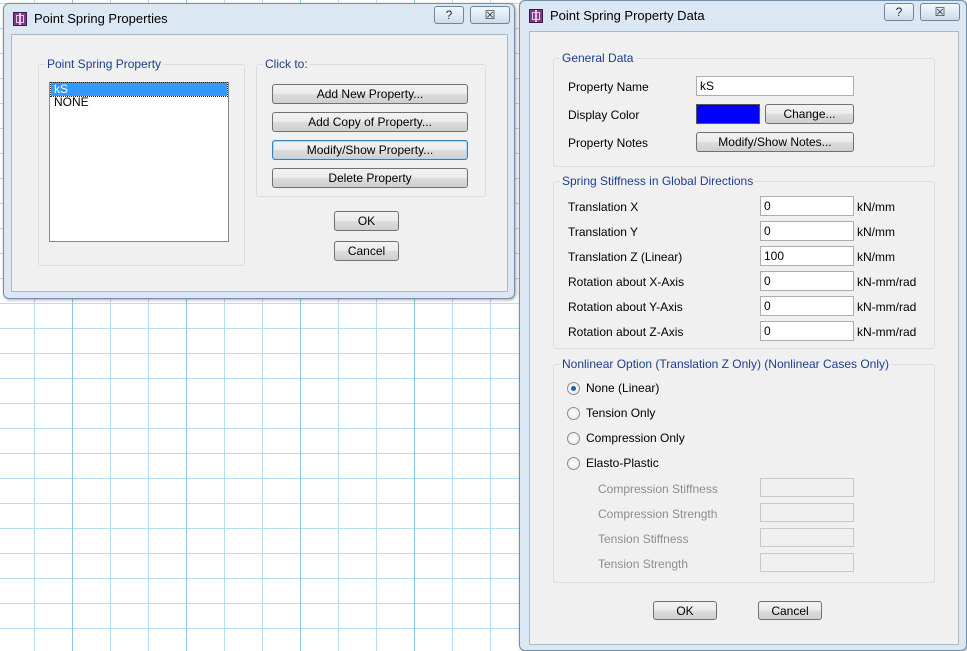 The image size is (967, 651). I want to click on stiffness-label: Rotation about Y-Axis, so click(625, 307).